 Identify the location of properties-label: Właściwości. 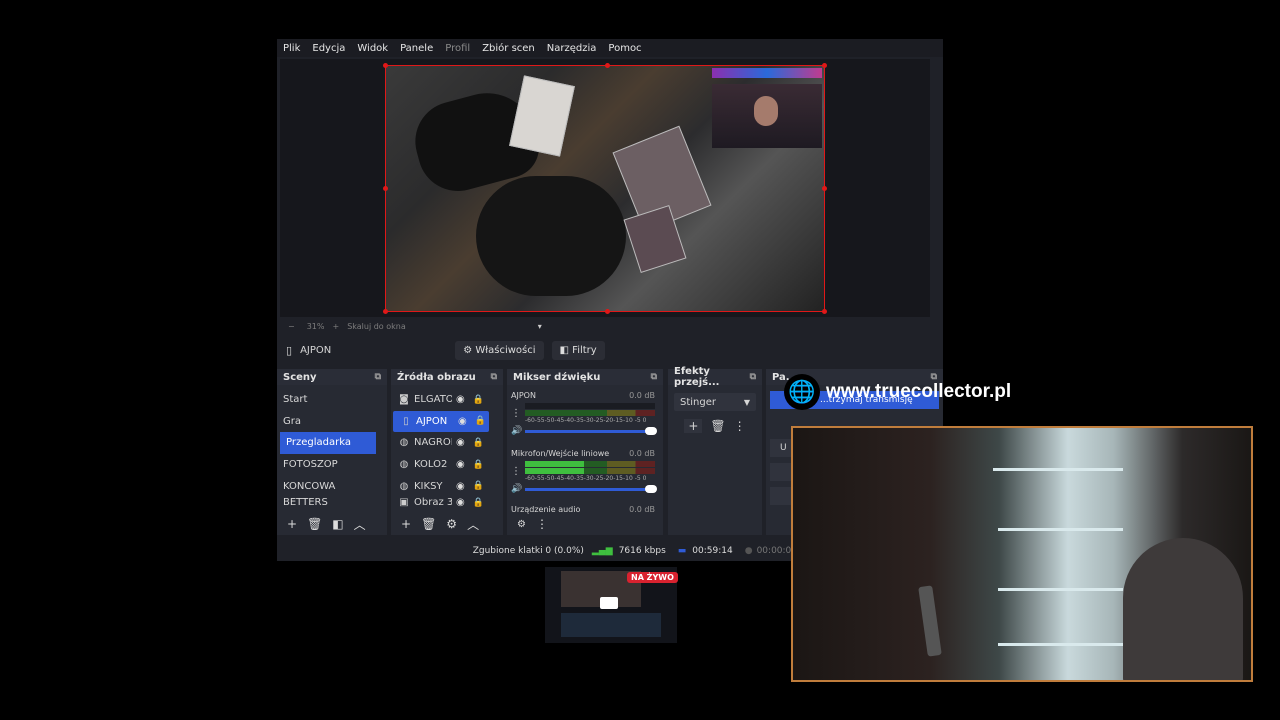
(505, 350).